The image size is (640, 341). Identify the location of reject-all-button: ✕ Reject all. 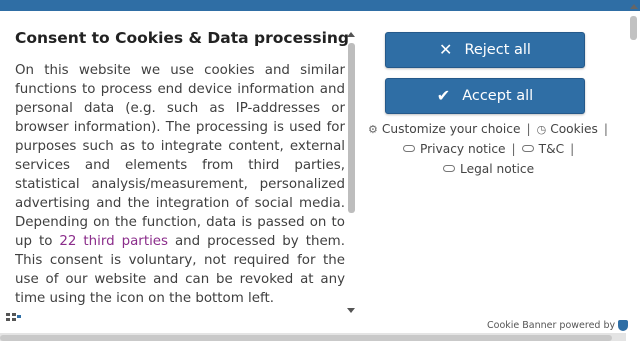
(485, 50).